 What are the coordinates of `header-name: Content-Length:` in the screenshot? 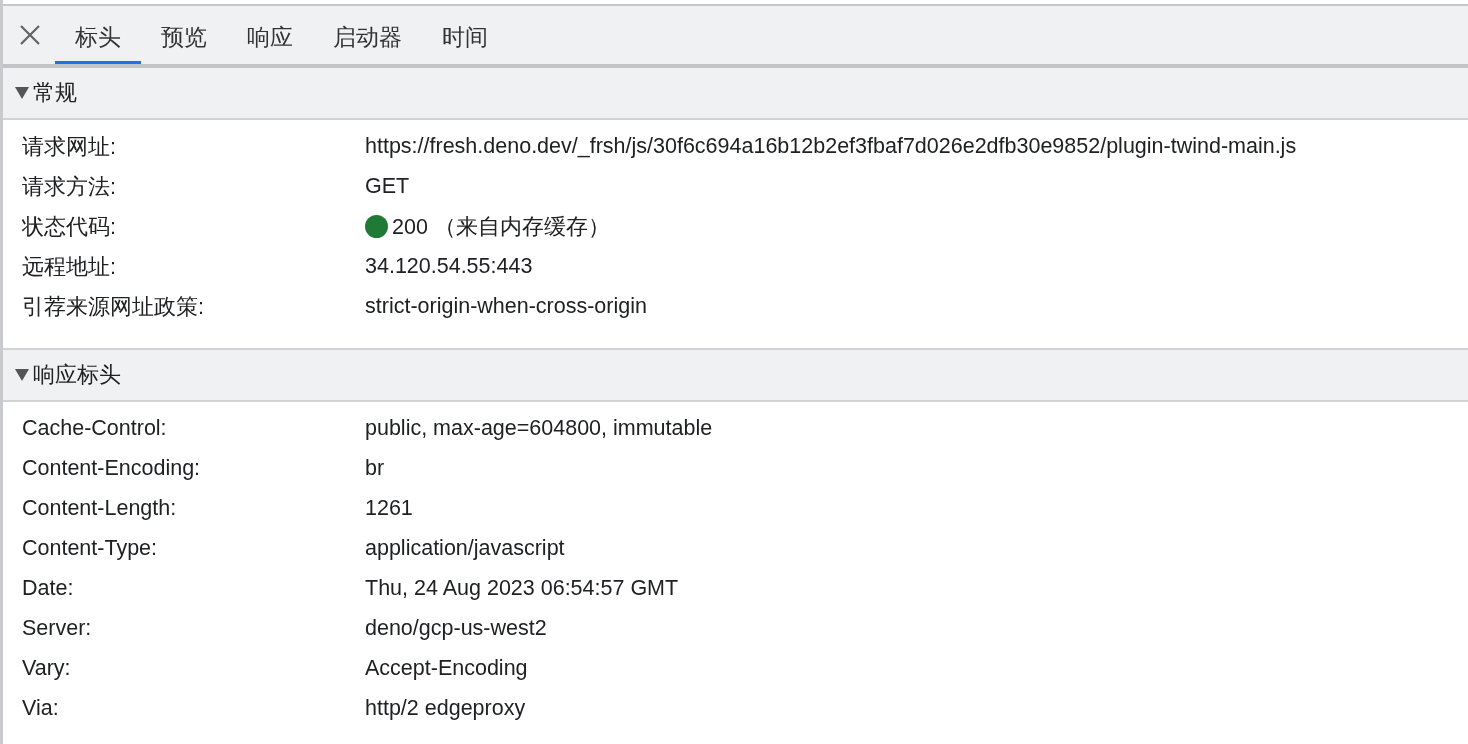 It's located at (99, 508).